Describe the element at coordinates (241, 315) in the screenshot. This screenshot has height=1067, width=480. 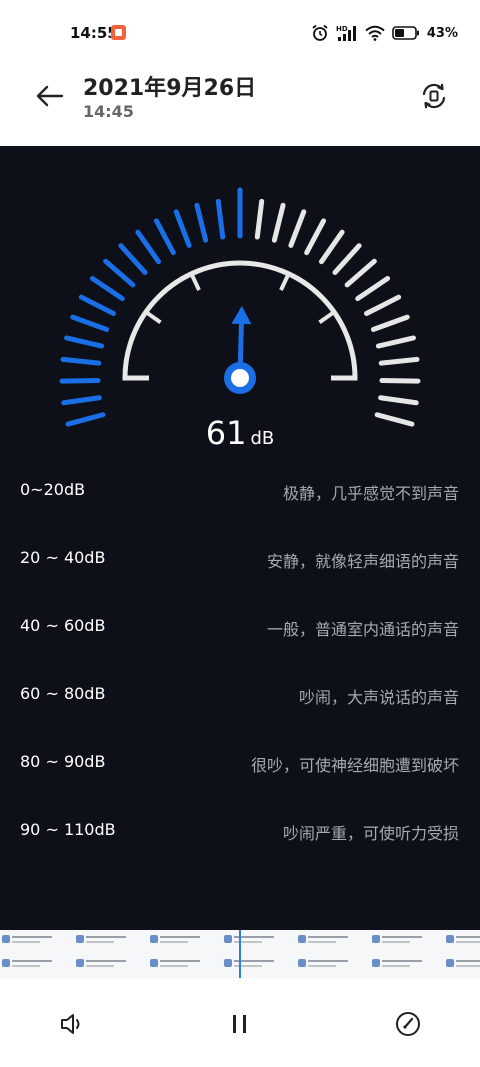
I see `gauge-needle-arrowhead` at that location.